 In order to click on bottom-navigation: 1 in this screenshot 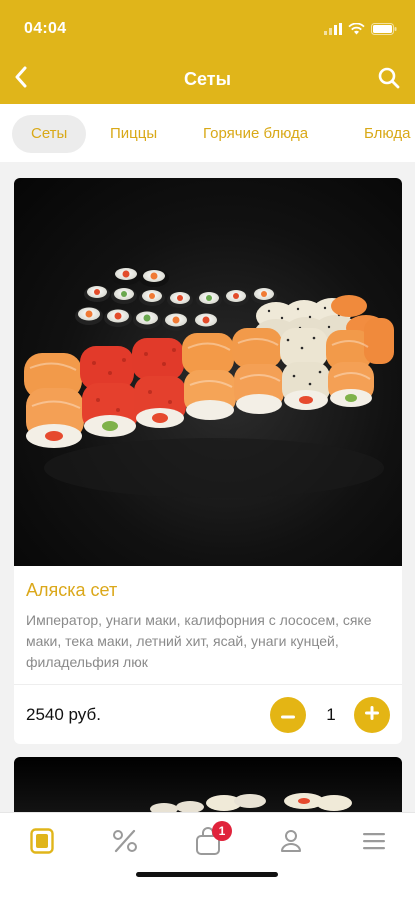, I will do `click(207, 856)`.